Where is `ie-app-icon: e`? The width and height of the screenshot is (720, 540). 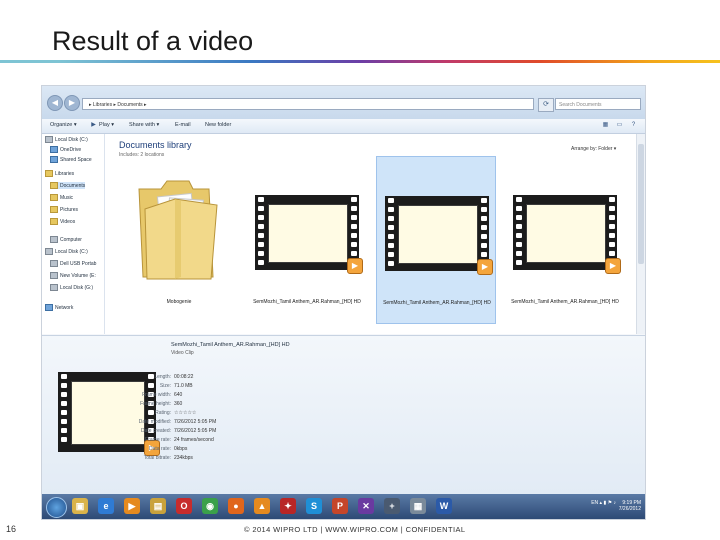 ie-app-icon: e is located at coordinates (106, 506).